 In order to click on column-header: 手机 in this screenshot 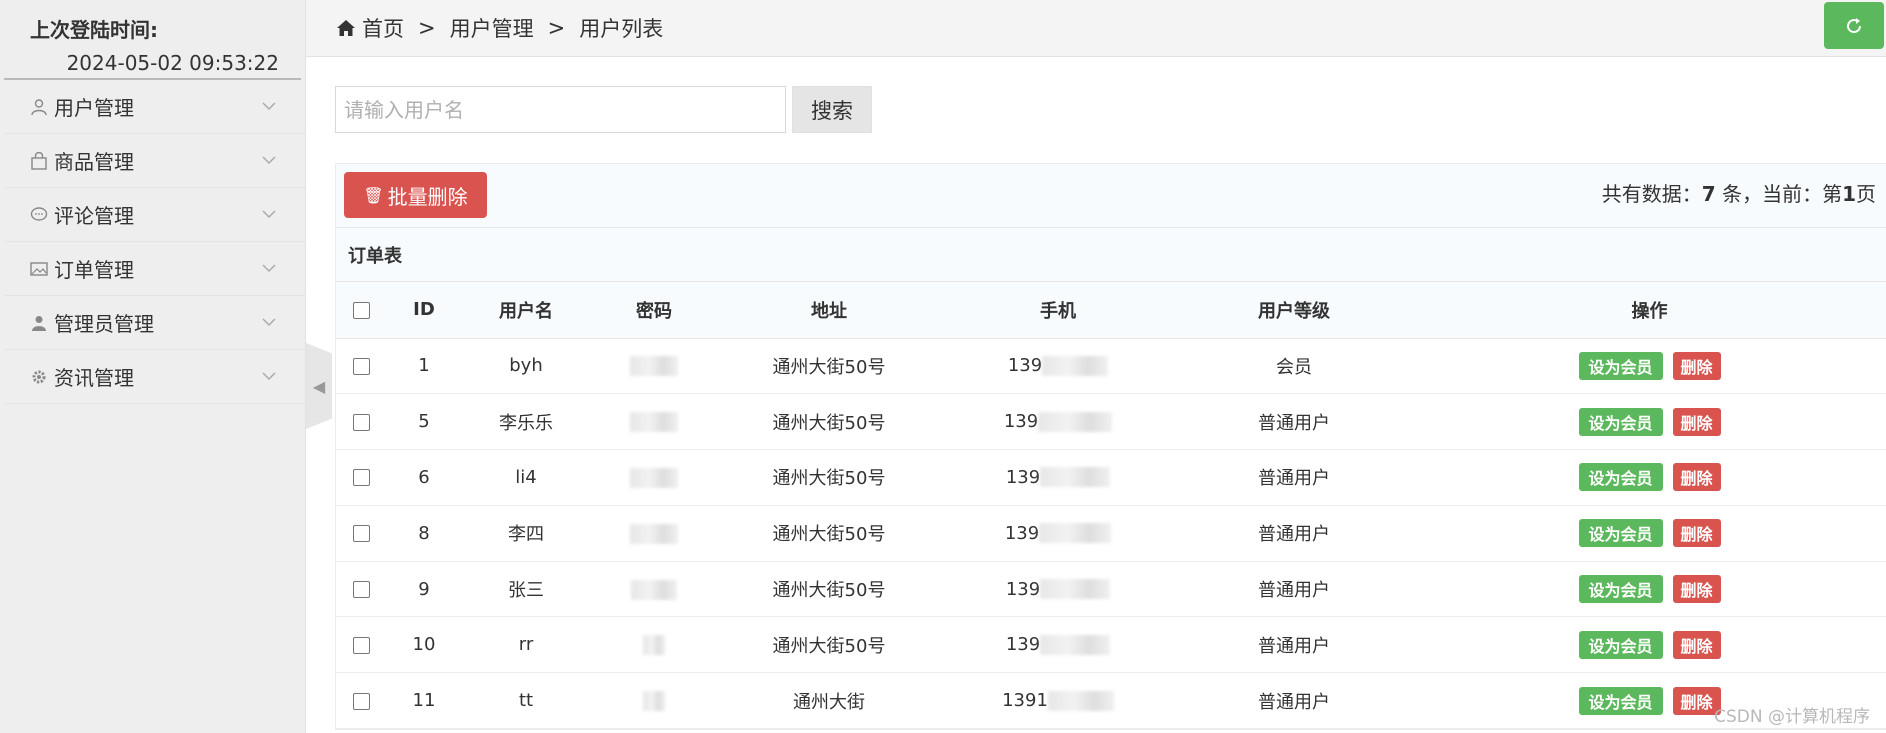, I will do `click(1058, 310)`.